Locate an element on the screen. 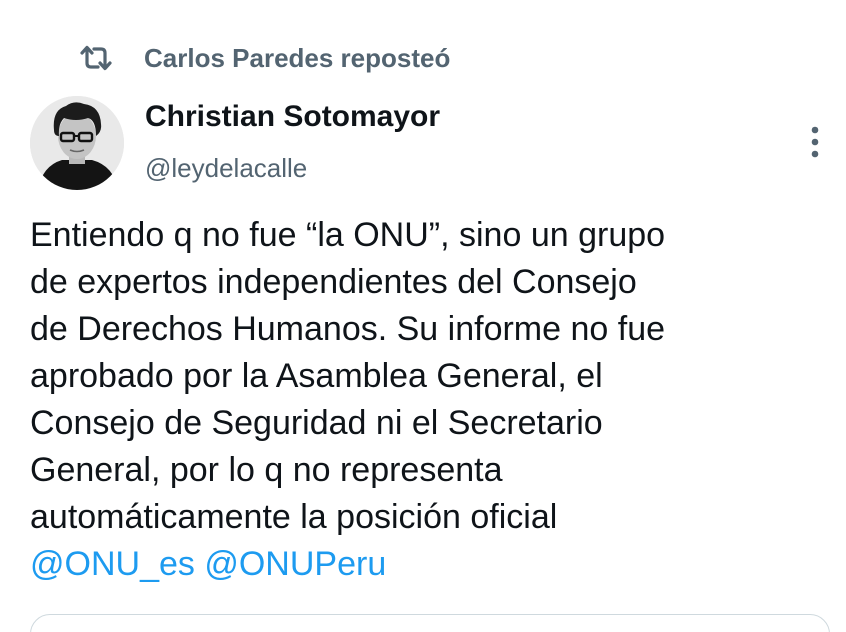 The image size is (846, 632). tweet-line: aprobado por la Asamblea General, el is located at coordinates (316, 376).